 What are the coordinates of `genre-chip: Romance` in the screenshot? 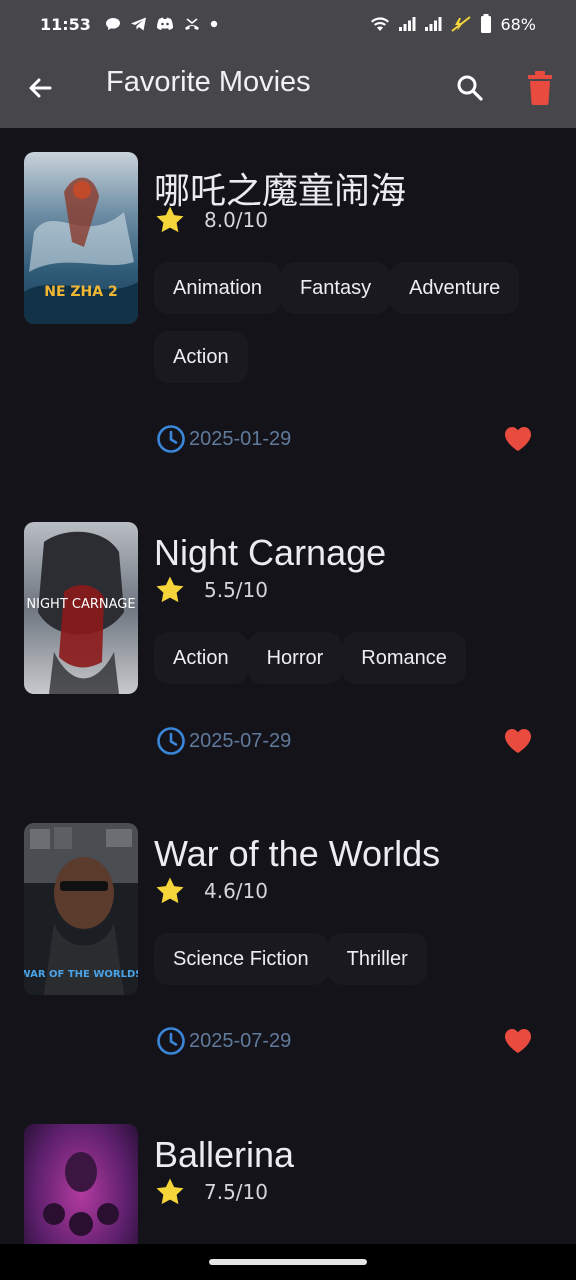 It's located at (404, 658).